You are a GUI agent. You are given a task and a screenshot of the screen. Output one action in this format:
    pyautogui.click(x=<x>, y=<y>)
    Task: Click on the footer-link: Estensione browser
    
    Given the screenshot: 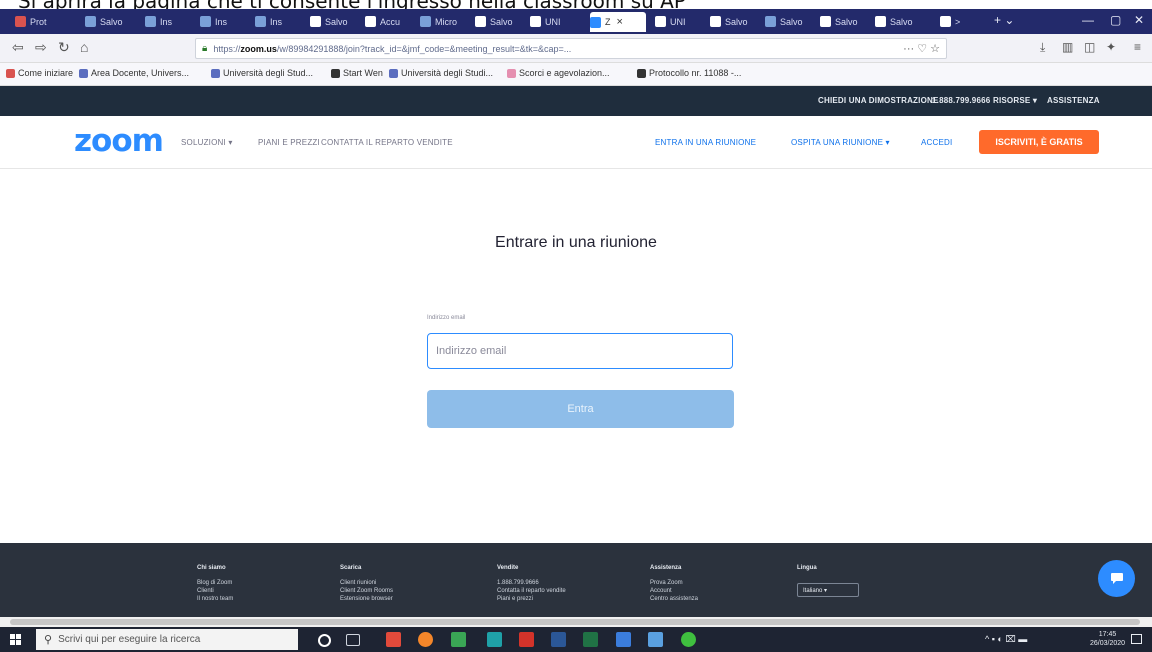 What is the action you would take?
    pyautogui.click(x=366, y=599)
    